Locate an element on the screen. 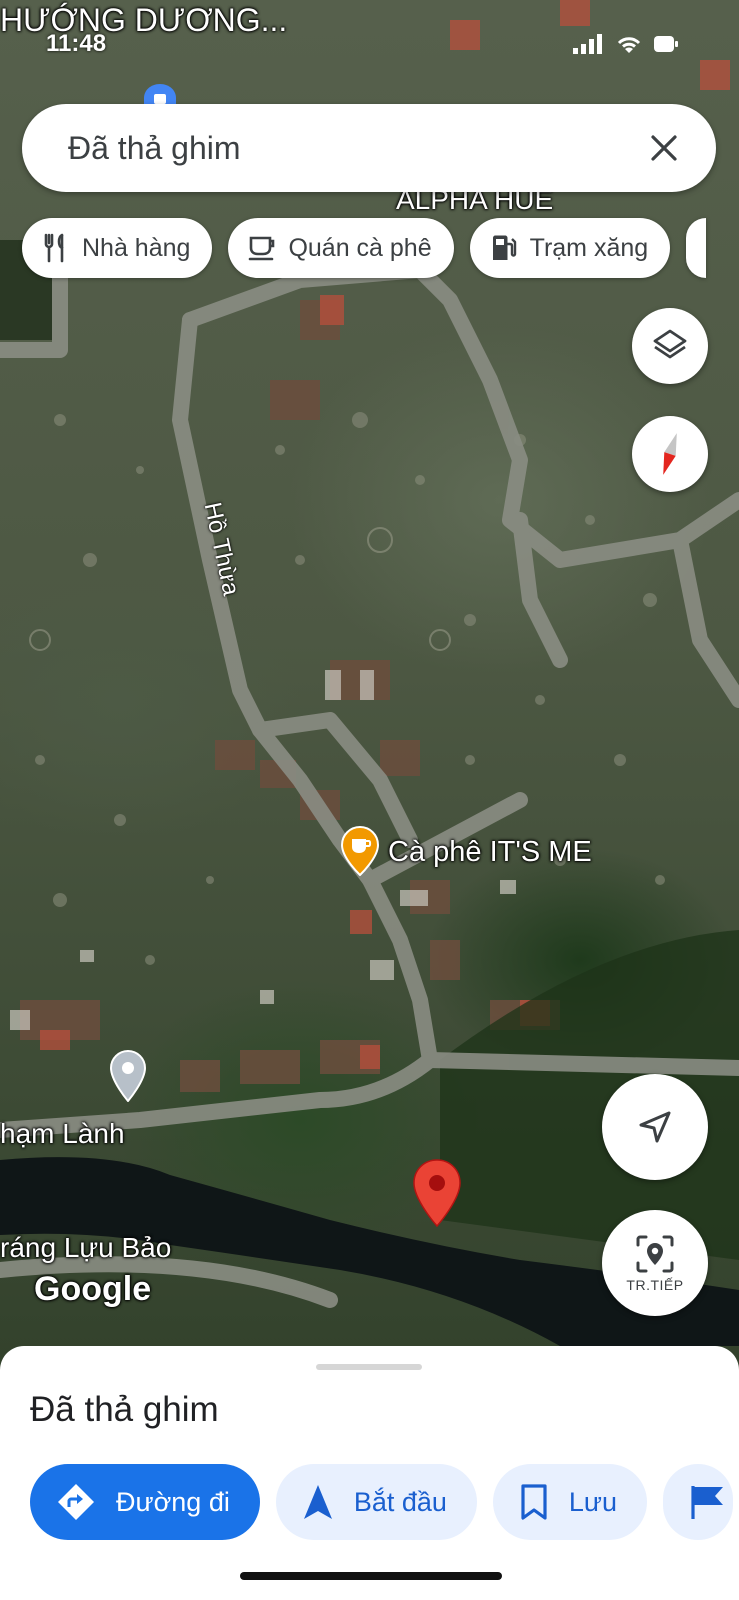 The width and height of the screenshot is (739, 1600). layers-icon is located at coordinates (670, 344).